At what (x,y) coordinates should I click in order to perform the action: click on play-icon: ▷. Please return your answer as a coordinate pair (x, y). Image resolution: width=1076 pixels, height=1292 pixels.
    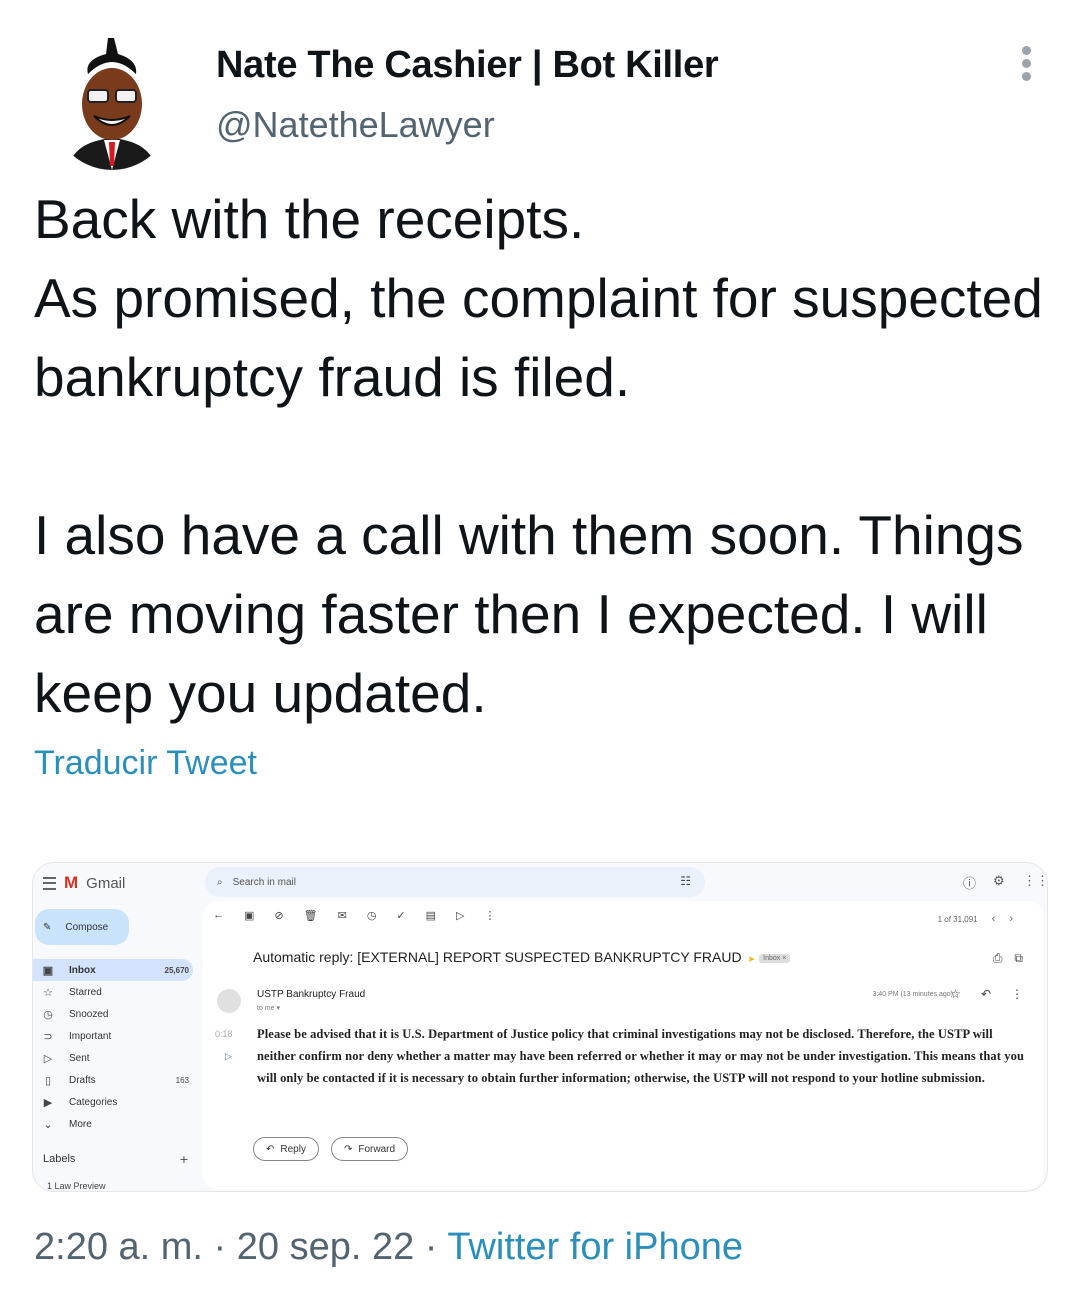
    Looking at the image, I should click on (228, 1056).